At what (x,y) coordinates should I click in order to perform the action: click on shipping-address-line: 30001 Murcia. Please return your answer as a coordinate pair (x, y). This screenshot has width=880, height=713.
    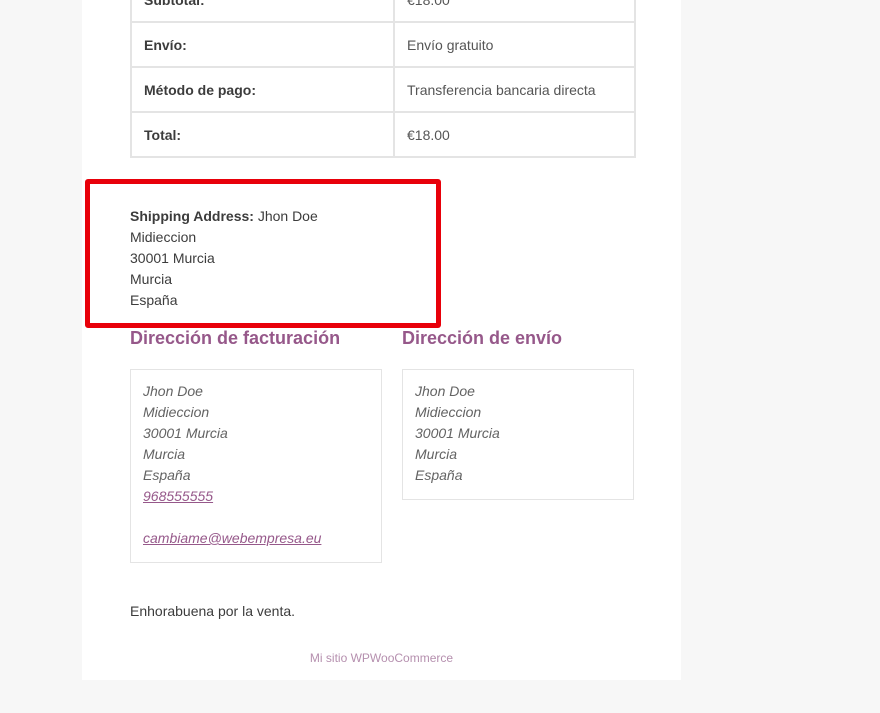
    Looking at the image, I should click on (172, 258).